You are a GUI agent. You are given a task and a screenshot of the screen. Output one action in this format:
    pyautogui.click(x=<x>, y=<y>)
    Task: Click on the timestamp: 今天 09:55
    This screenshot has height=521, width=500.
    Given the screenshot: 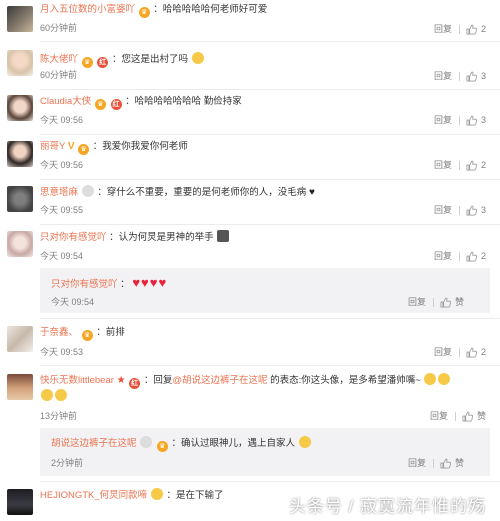 What is the action you would take?
    pyautogui.click(x=62, y=210)
    